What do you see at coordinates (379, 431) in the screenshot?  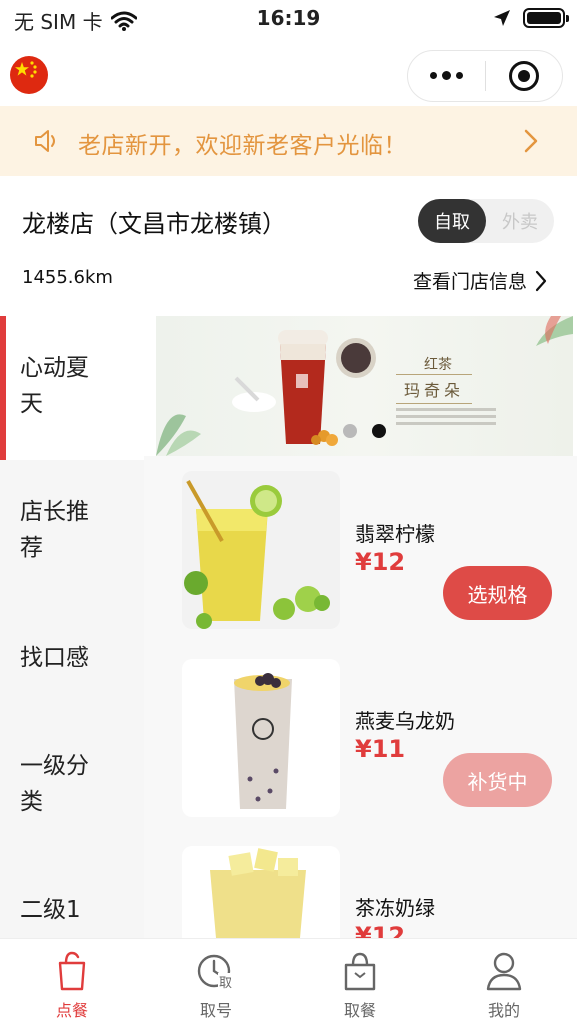 I see `carousel-dot-active` at bounding box center [379, 431].